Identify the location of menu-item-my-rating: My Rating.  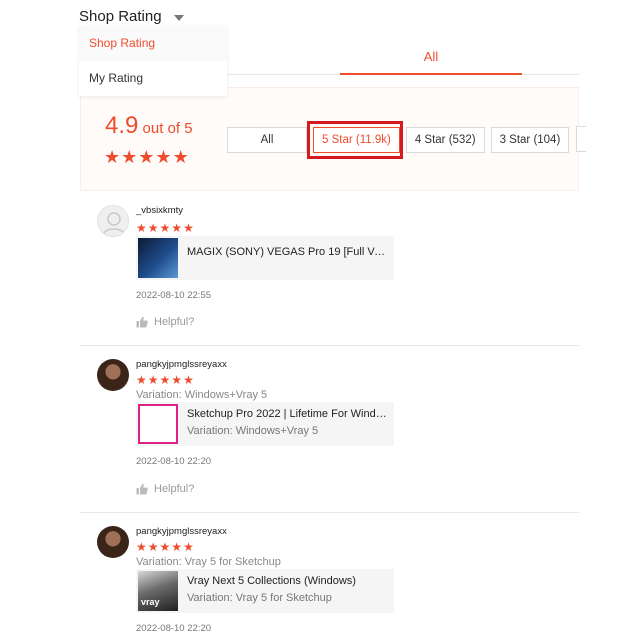
(153, 78).